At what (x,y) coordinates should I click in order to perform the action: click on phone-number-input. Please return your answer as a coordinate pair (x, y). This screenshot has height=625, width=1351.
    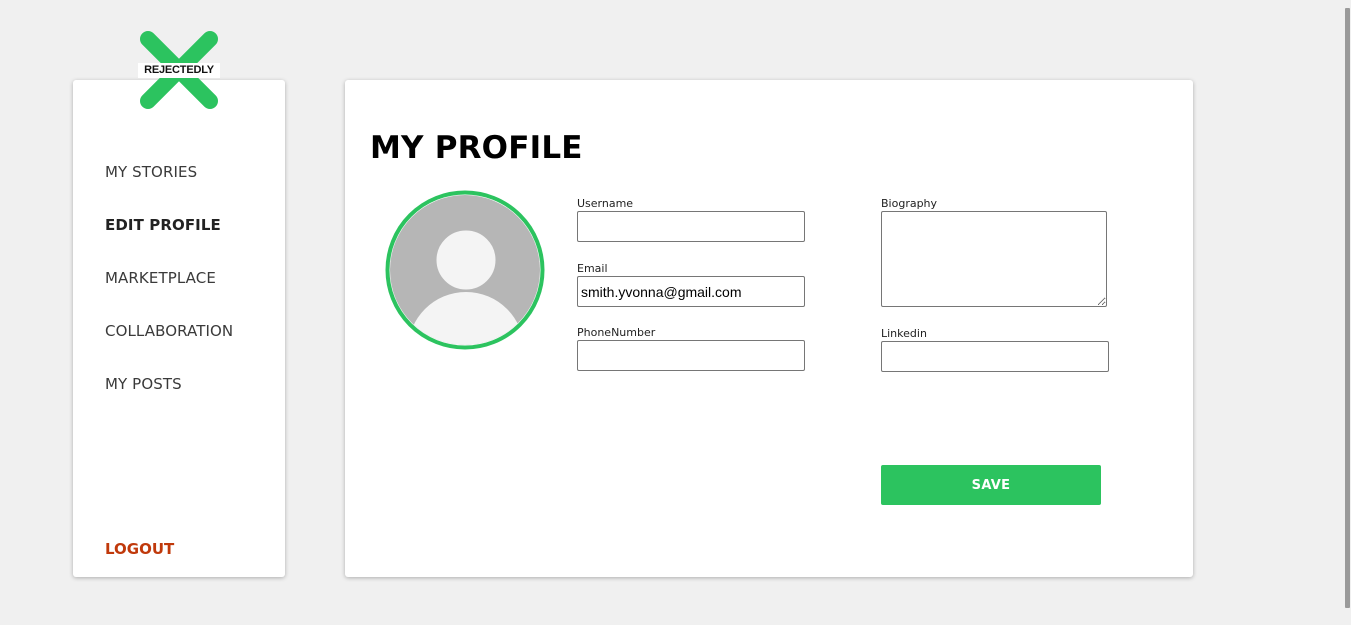
    Looking at the image, I should click on (691, 355).